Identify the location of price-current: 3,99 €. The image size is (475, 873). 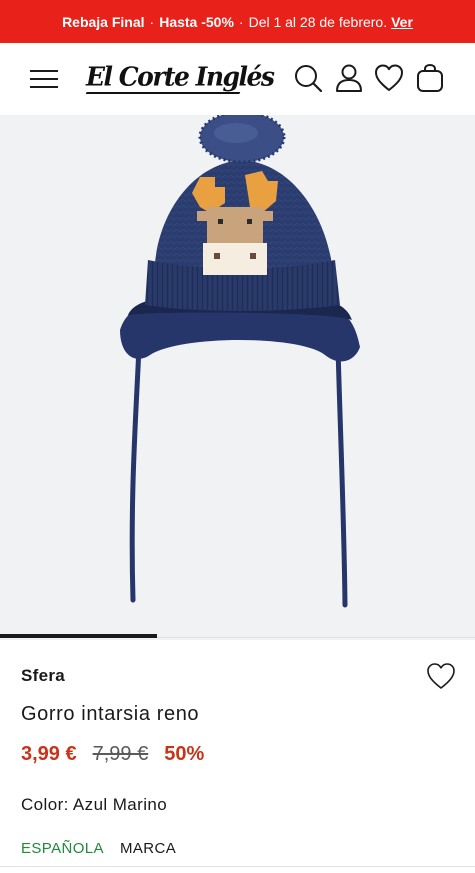
(49, 754).